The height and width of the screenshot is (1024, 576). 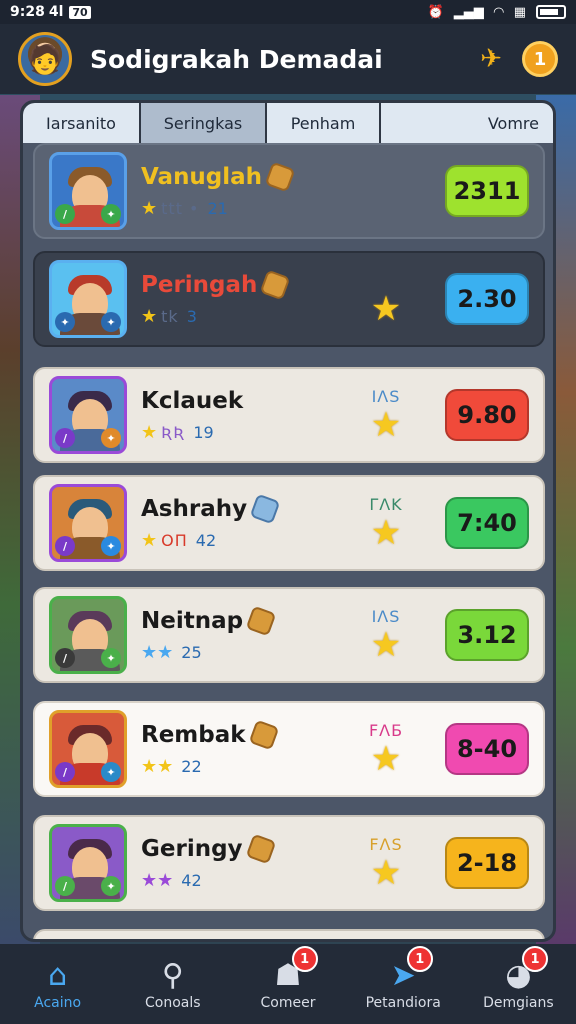 What do you see at coordinates (491, 59) in the screenshot?
I see `paper-plane-icon: ✈` at bounding box center [491, 59].